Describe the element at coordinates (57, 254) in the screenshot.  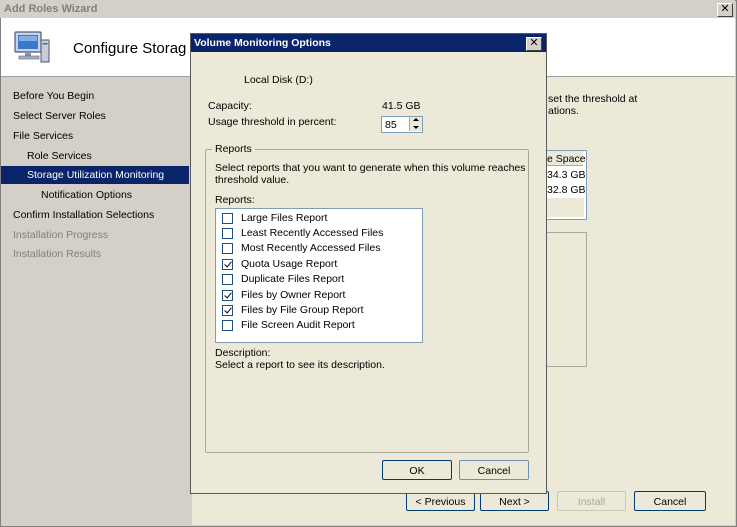
I see `nav-item-installation-results: Installation Results` at that location.